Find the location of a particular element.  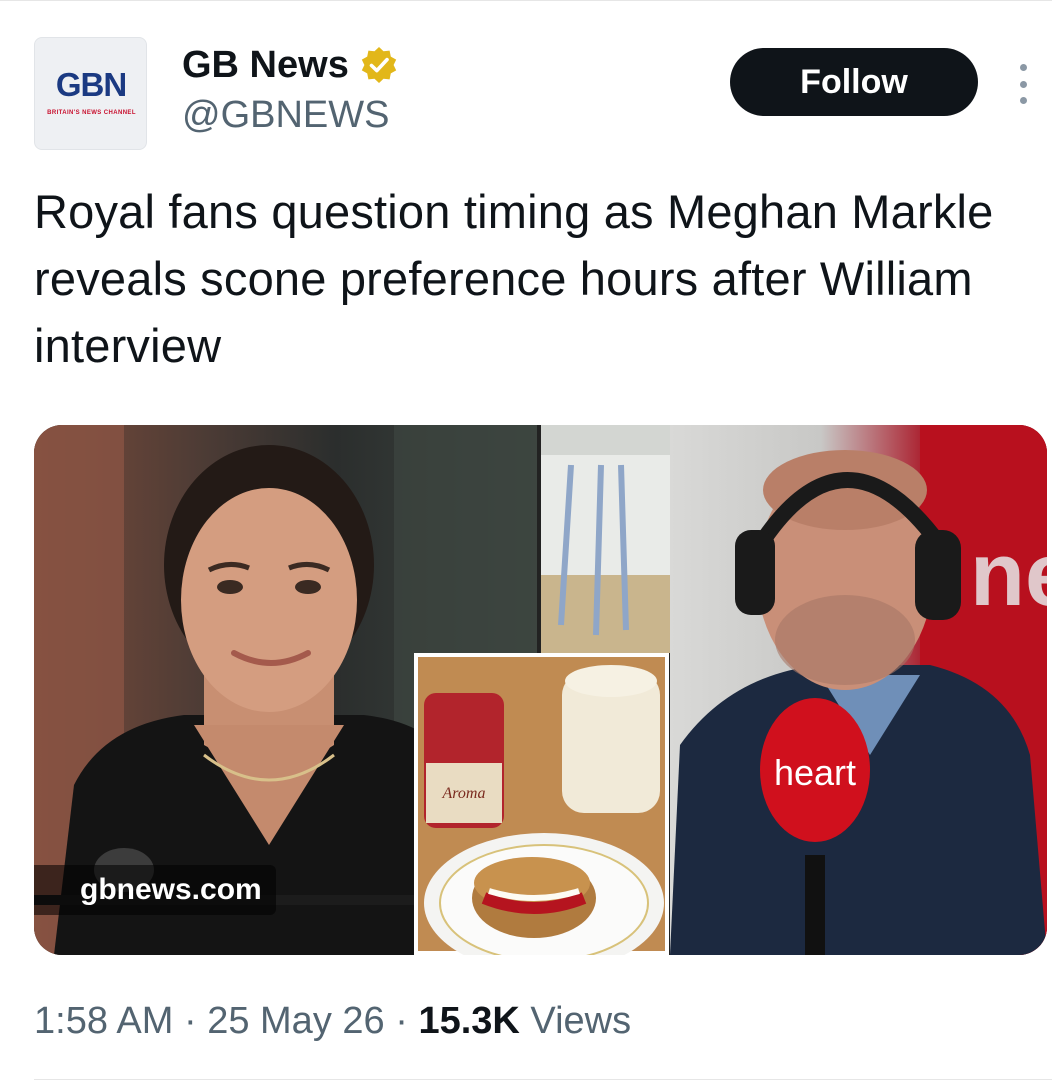

account-handle: @GBNEWS is located at coordinates (285, 115).